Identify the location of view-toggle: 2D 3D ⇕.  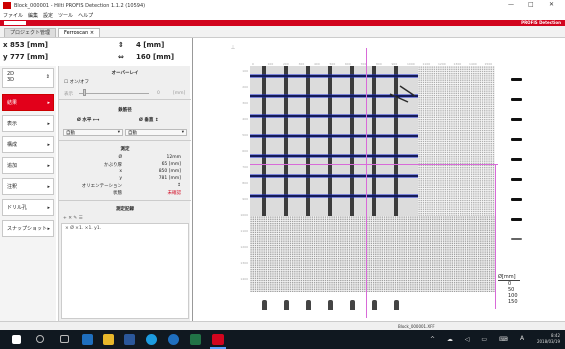
(28, 78).